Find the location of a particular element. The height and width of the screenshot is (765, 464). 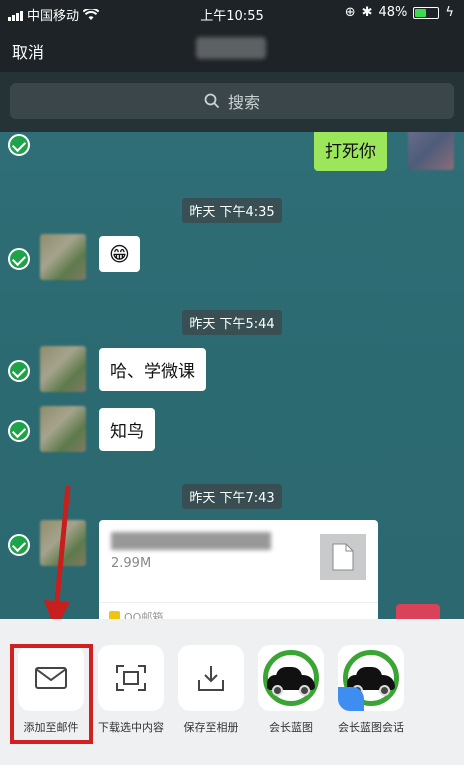

emoji-message-bubble: 😁 is located at coordinates (119, 254).